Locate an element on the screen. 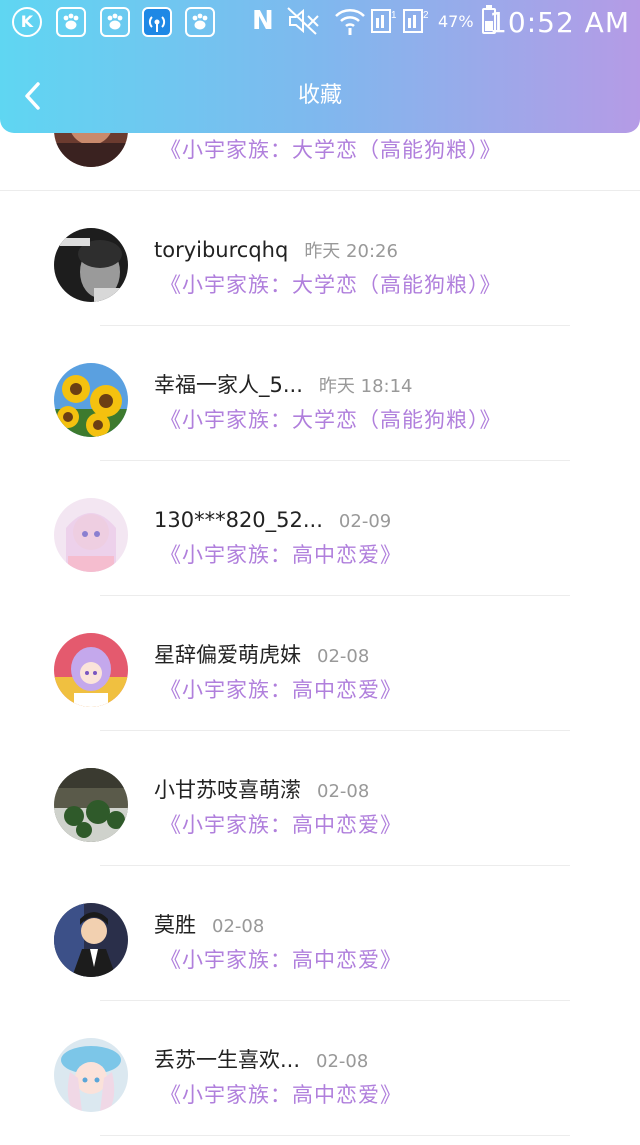  header-bar: K N 1 2 47% 10:52 AM 收藏 is located at coordinates (320, 66).